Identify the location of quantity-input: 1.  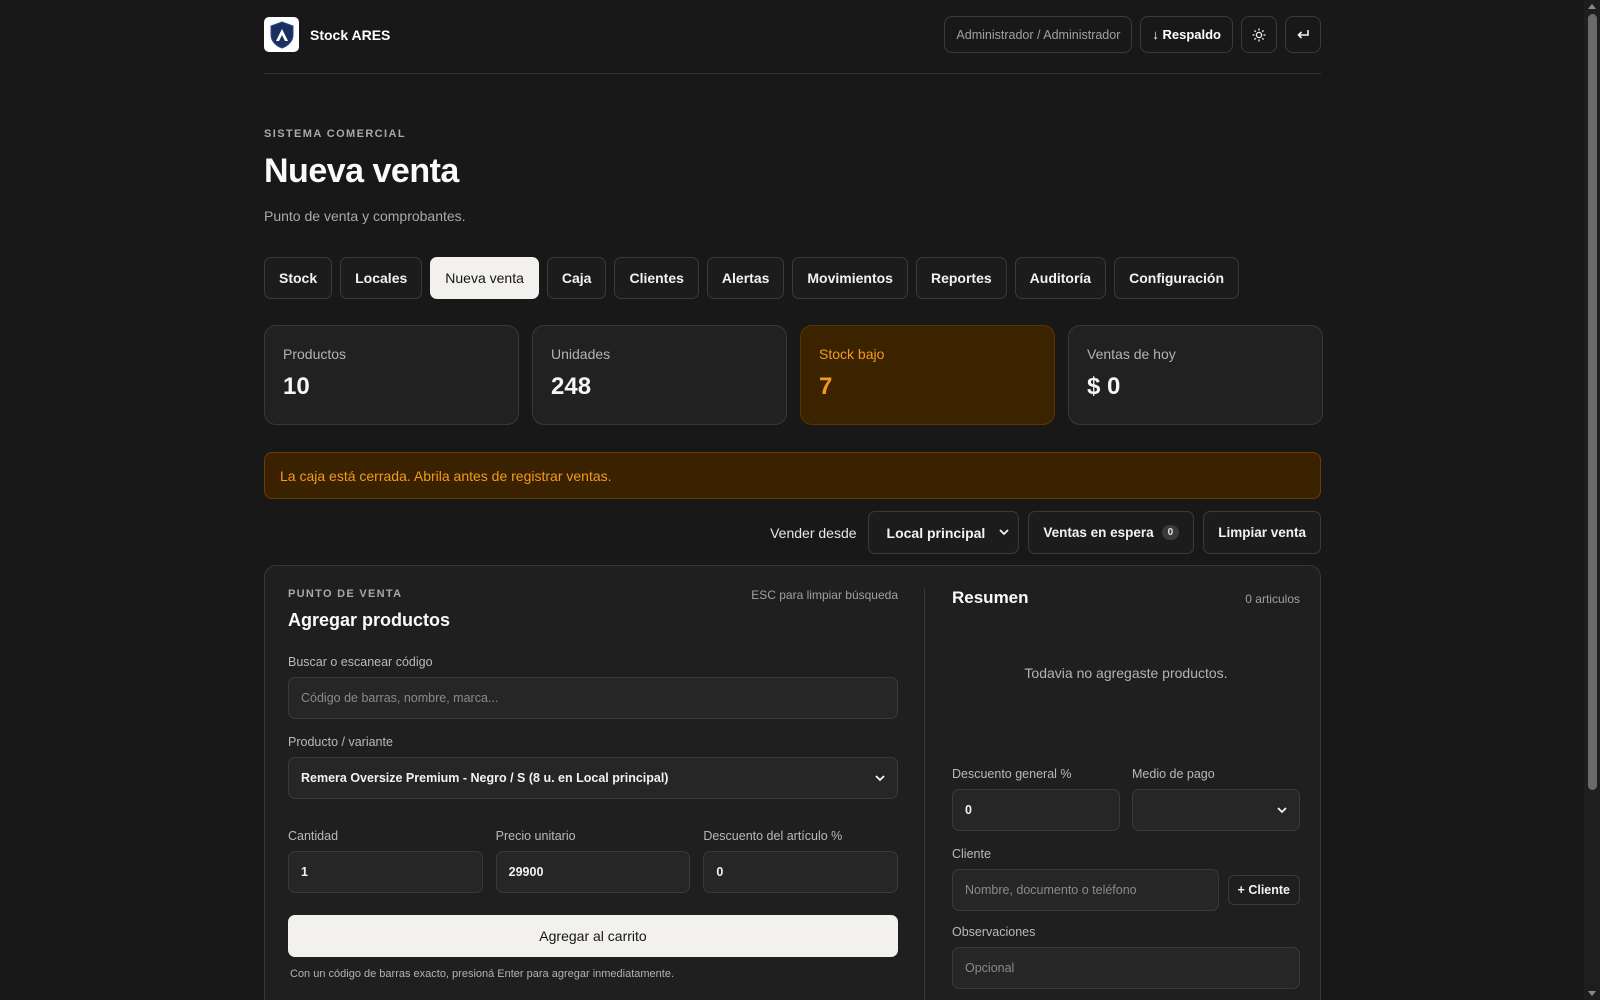
(385, 872).